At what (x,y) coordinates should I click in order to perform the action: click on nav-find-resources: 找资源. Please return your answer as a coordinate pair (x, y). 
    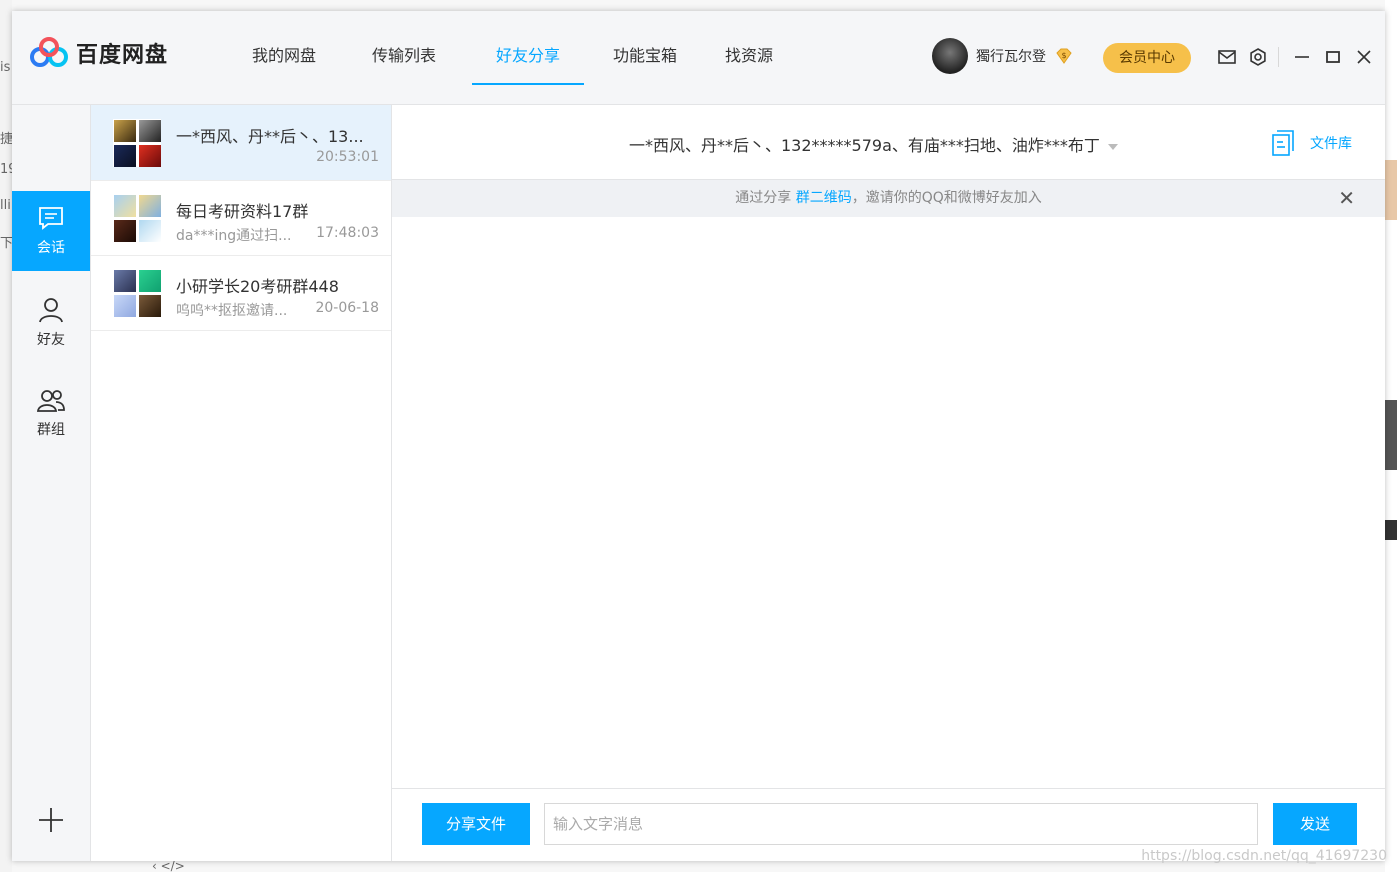
    Looking at the image, I should click on (749, 57).